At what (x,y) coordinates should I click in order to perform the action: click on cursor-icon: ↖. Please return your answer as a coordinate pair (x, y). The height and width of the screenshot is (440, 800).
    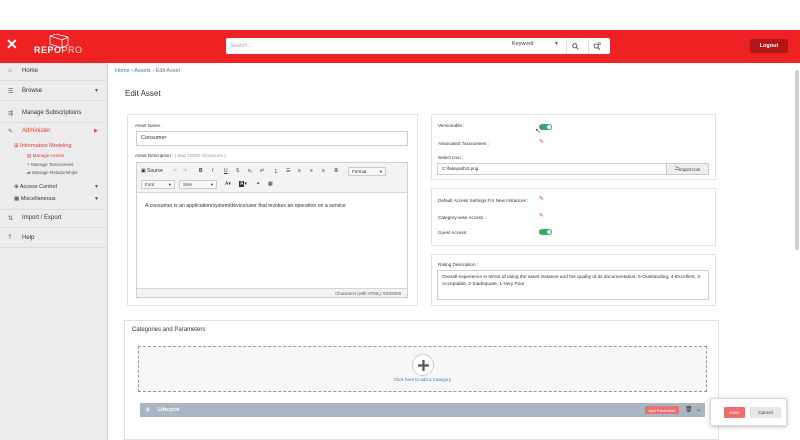
    Looking at the image, I should click on (538, 131).